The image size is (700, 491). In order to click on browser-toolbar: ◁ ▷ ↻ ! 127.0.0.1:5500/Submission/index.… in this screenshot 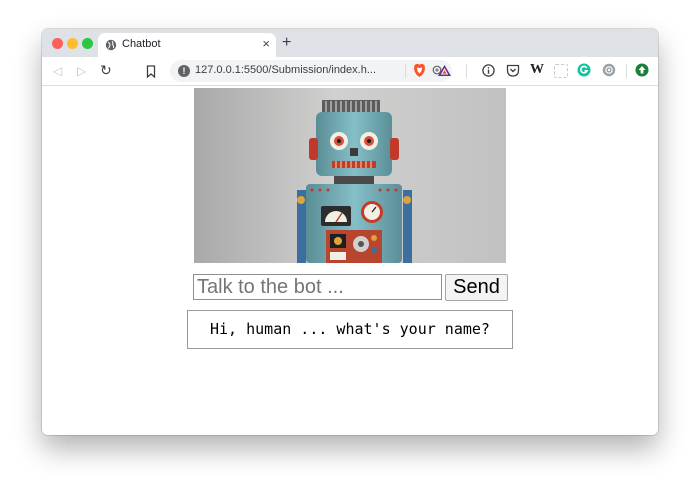, I will do `click(350, 71)`.